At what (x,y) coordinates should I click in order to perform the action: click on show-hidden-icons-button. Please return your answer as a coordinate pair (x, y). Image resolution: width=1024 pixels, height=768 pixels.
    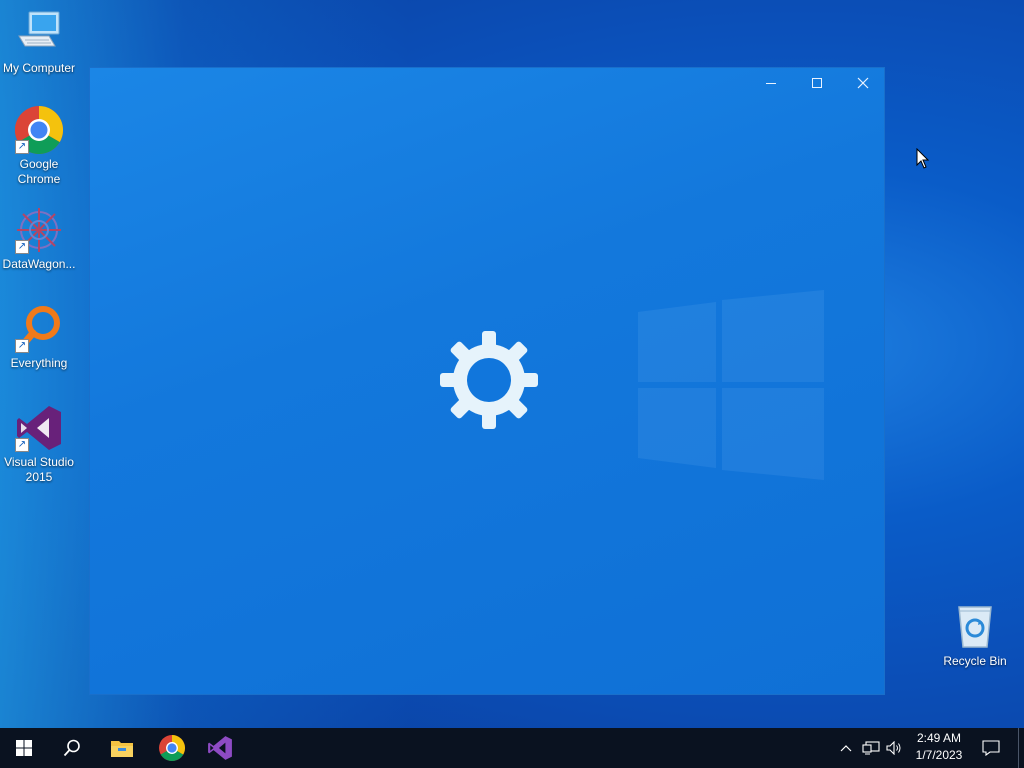
    Looking at the image, I should click on (846, 748).